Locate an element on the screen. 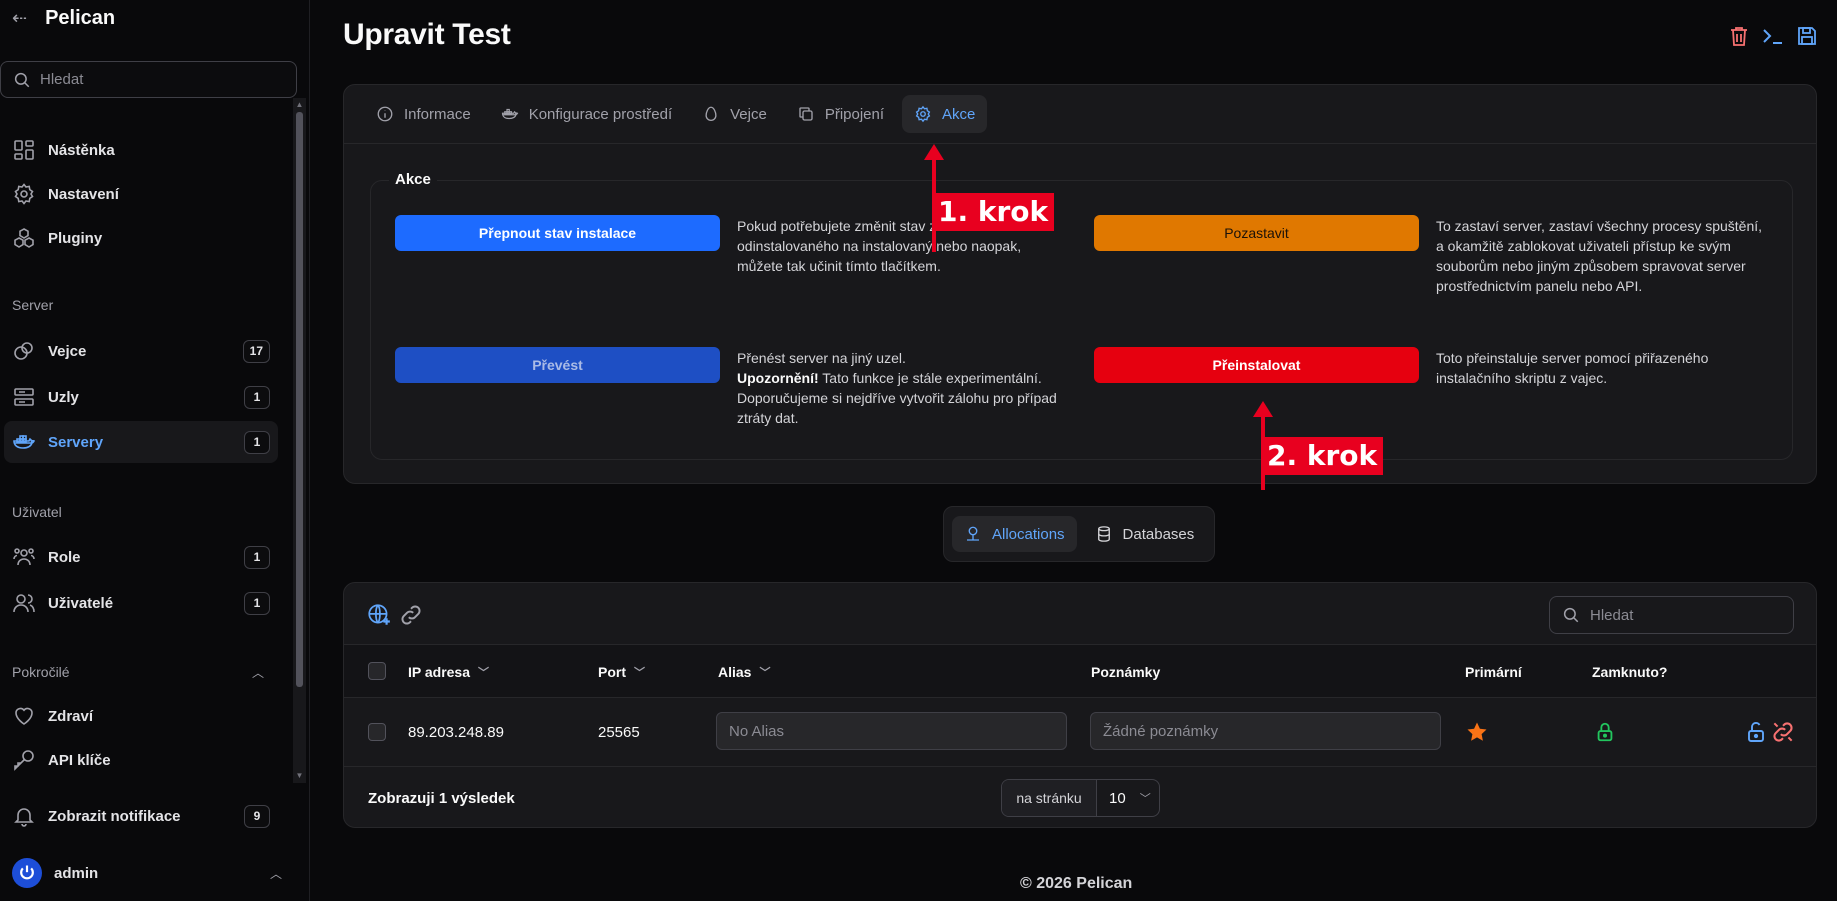 The image size is (1837, 901). tab-informace: Informace is located at coordinates (423, 114).